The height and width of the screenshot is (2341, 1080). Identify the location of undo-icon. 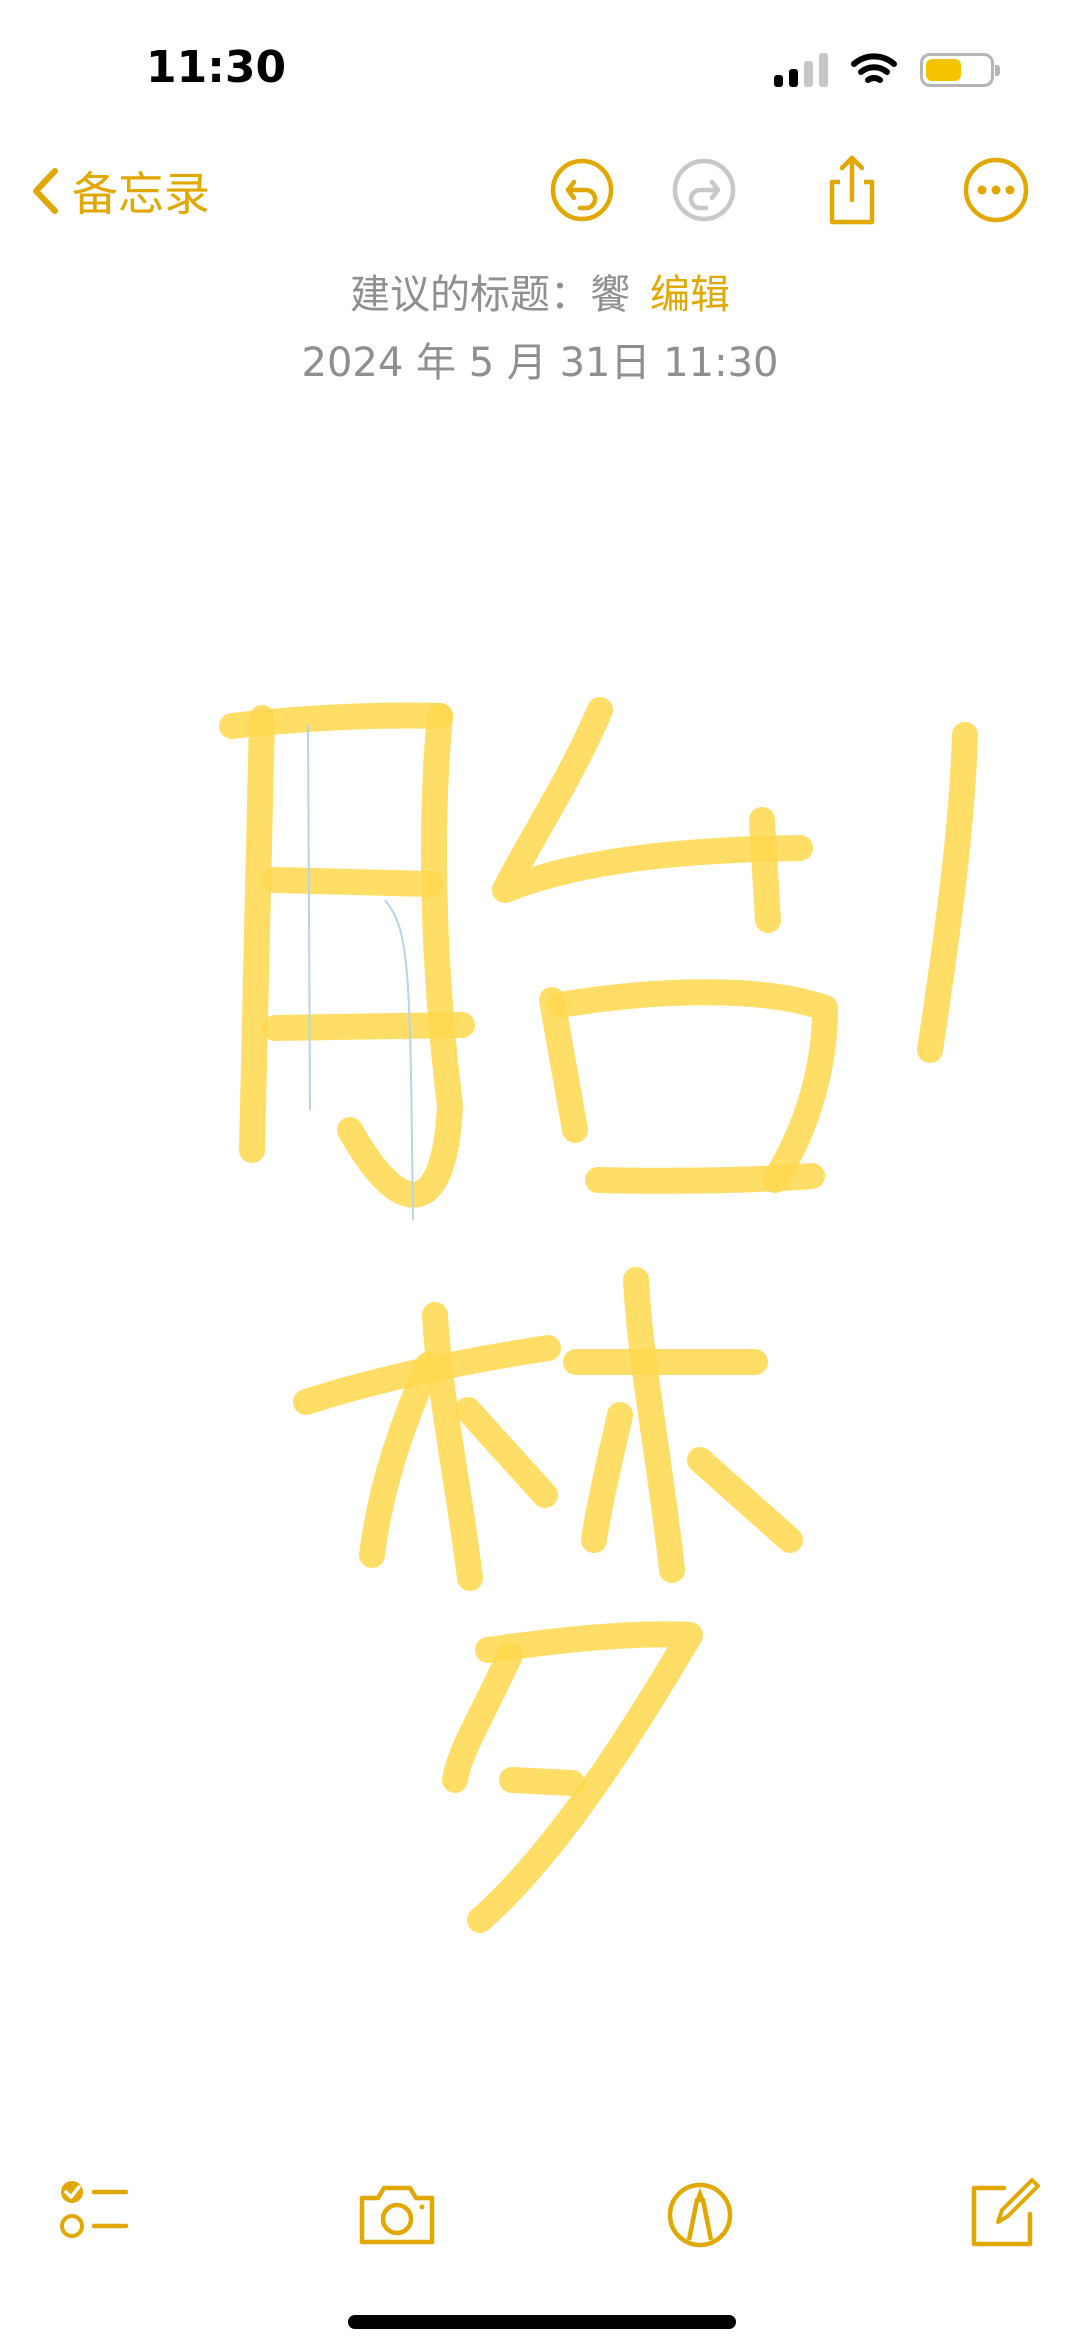
(582, 190).